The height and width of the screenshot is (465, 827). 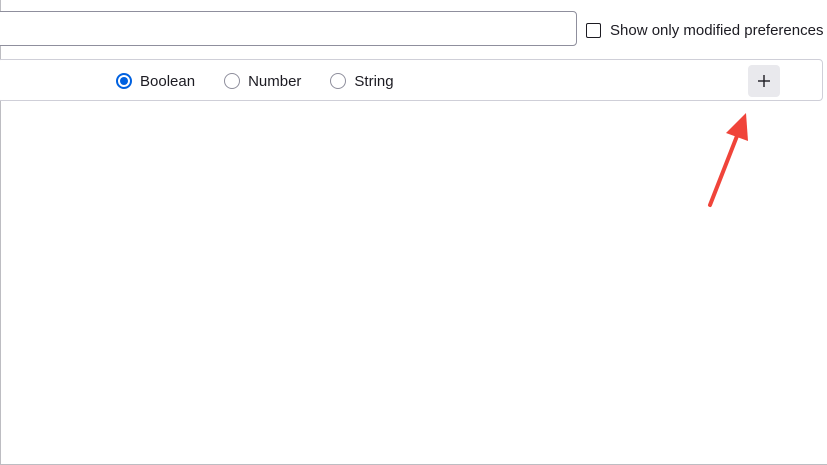 I want to click on show-modified-toggle: Show only modified preferences, so click(x=704, y=30).